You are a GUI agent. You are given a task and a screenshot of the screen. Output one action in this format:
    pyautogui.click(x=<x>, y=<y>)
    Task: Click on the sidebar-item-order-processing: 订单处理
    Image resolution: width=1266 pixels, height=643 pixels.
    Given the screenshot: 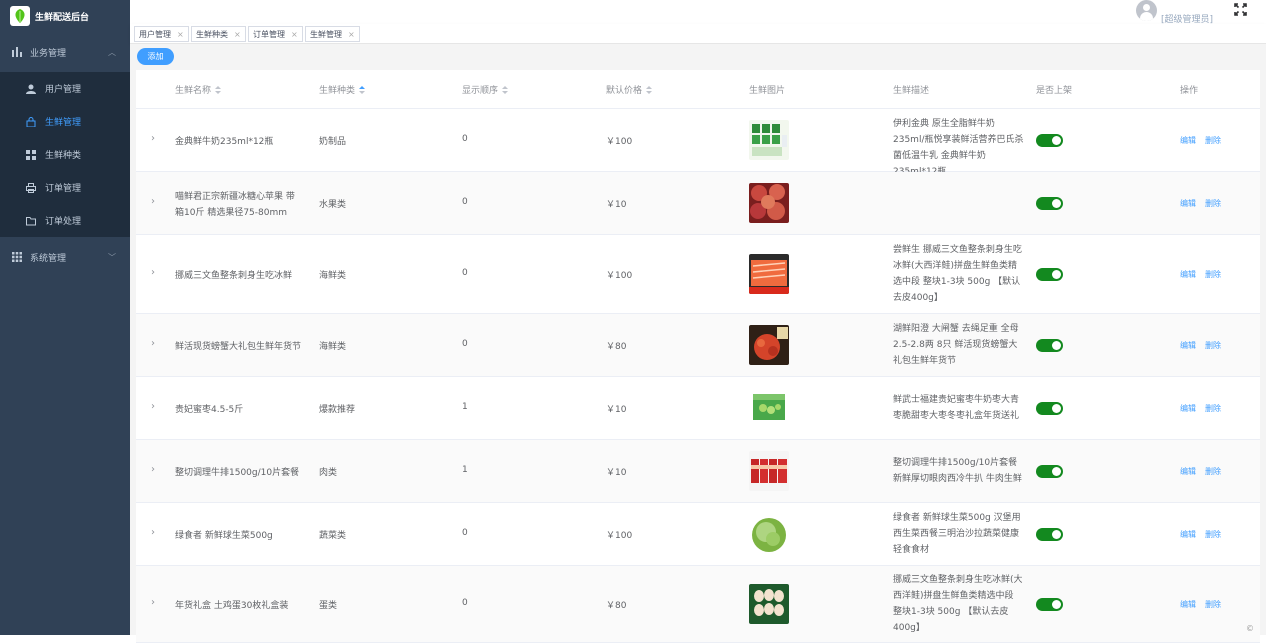 What is the action you would take?
    pyautogui.click(x=65, y=220)
    